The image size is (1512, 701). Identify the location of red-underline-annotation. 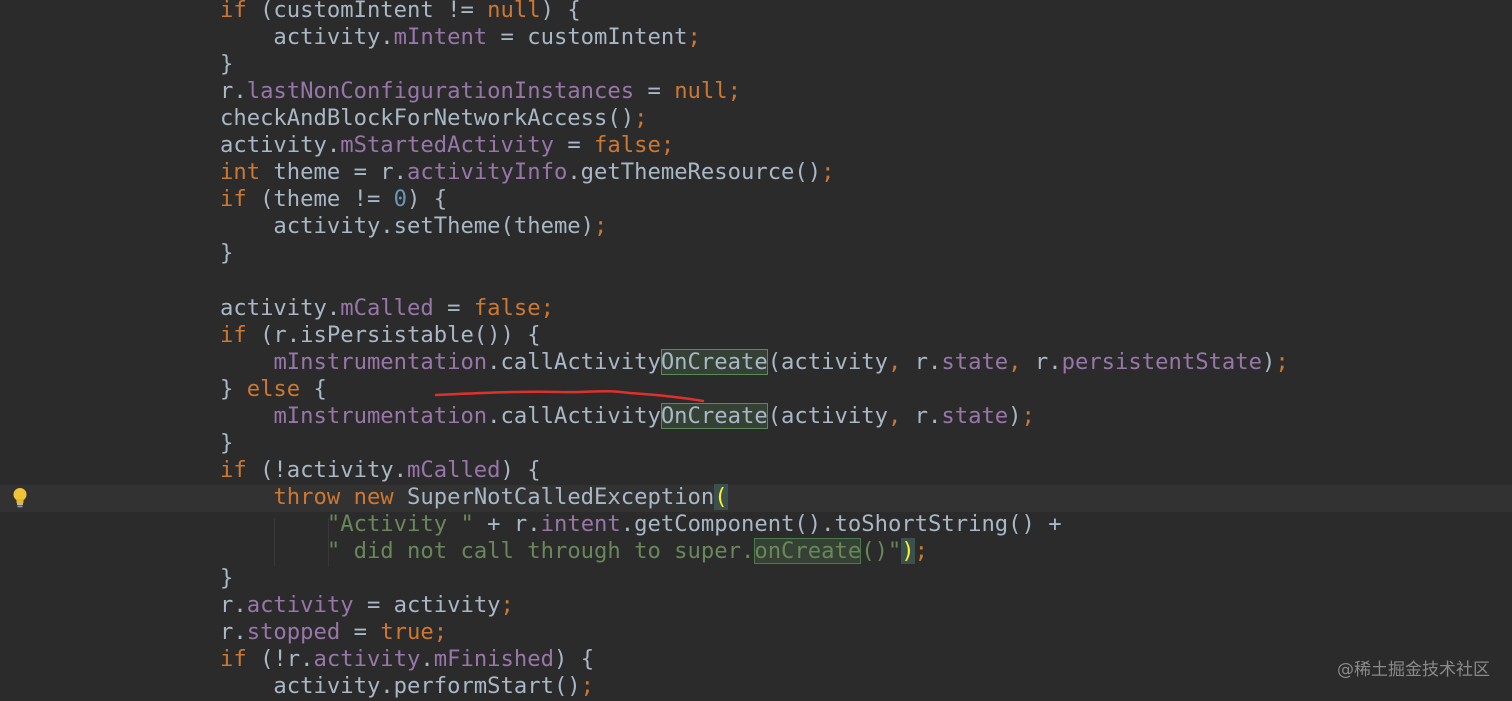
(569, 396).